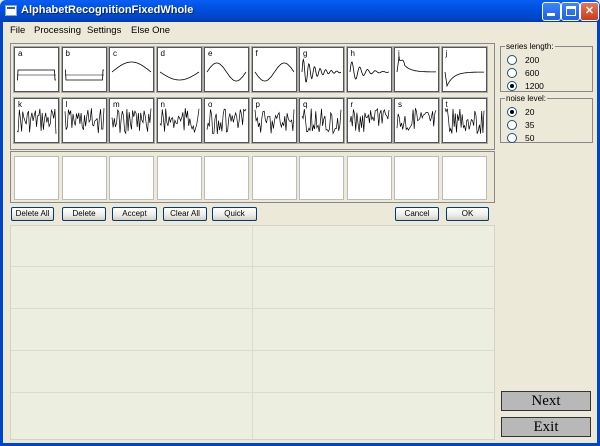 This screenshot has height=446, width=600. What do you see at coordinates (179, 120) in the screenshot?
I see `prototype-cell-n: n` at bounding box center [179, 120].